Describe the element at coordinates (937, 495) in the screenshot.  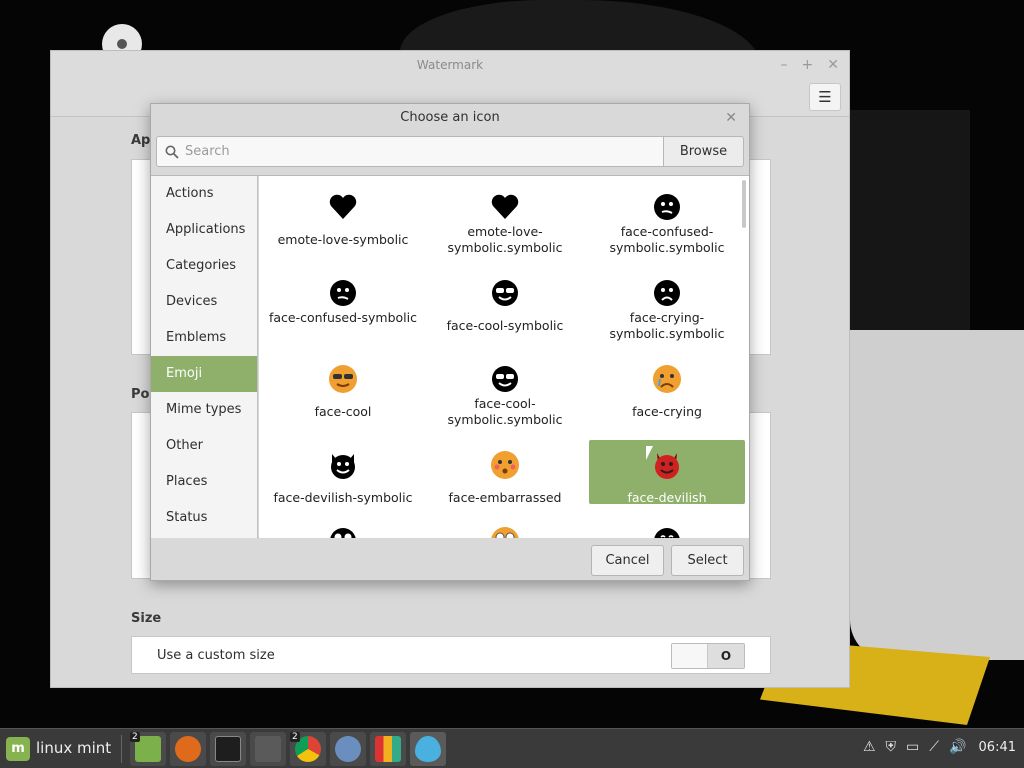
I see `wallpaper-shape` at that location.